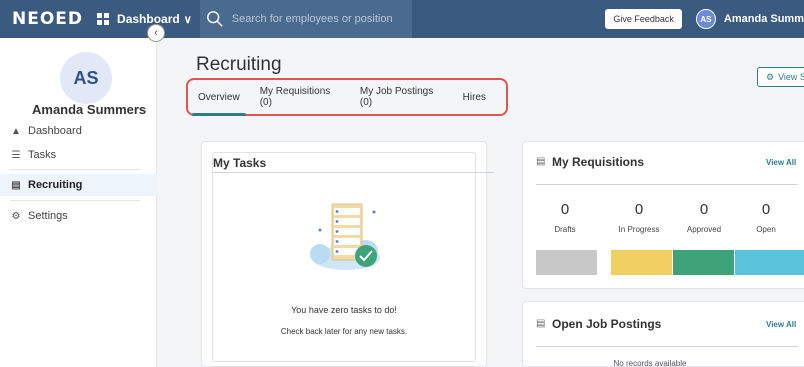 Image resolution: width=804 pixels, height=367 pixels. What do you see at coordinates (643, 19) in the screenshot?
I see `give-feedback-button: Give Feedback` at bounding box center [643, 19].